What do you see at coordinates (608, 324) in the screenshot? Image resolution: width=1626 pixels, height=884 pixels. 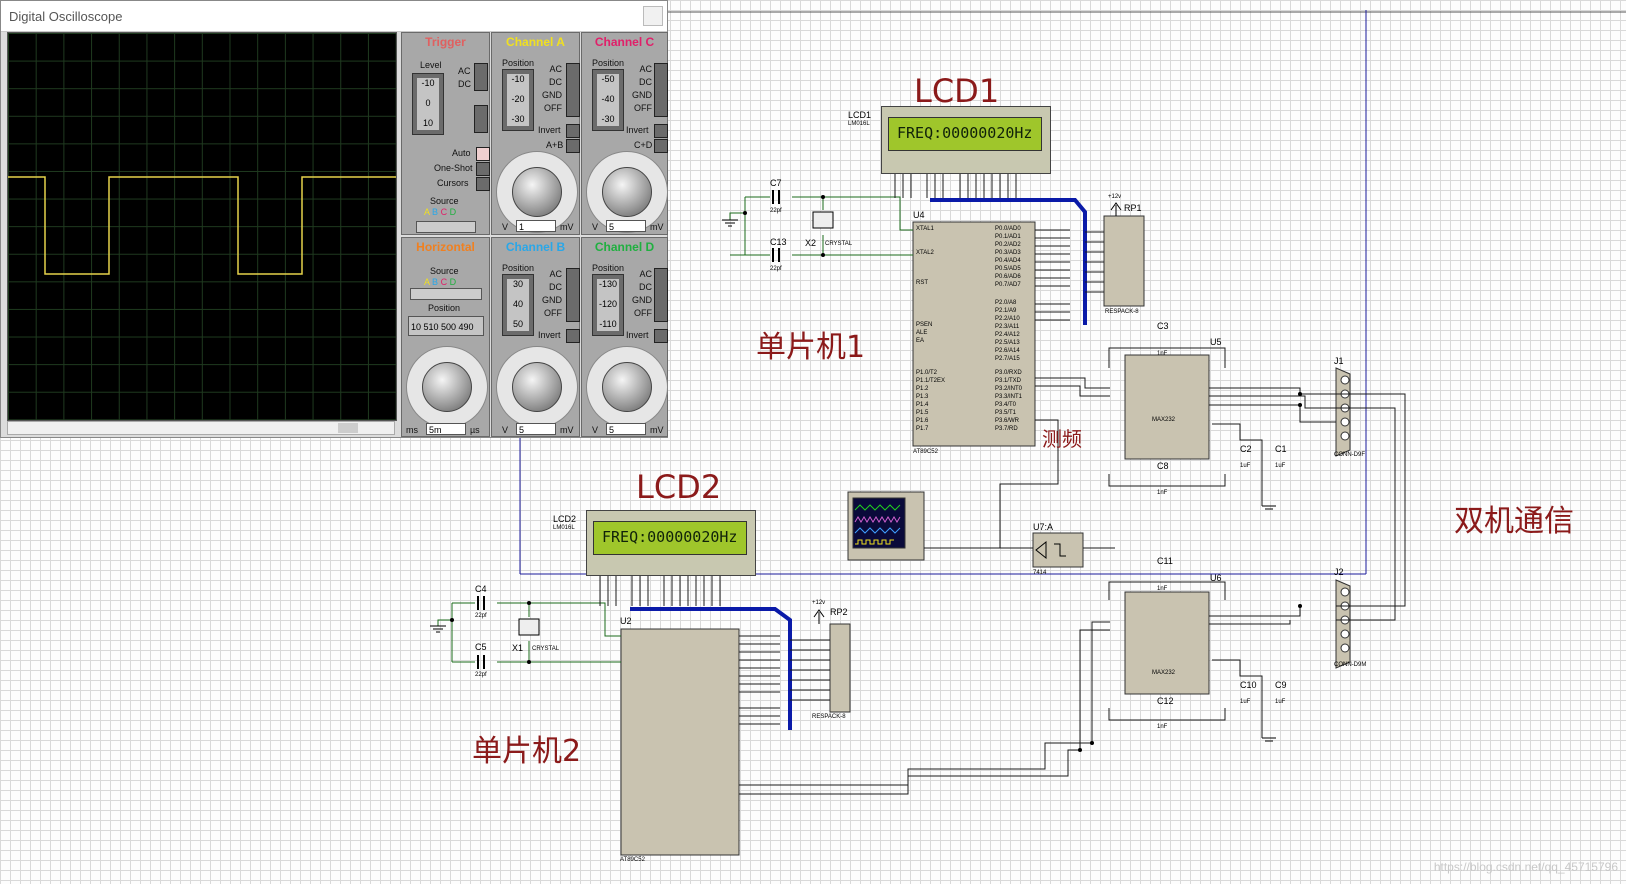 I see `scale-bottom: -110` at bounding box center [608, 324].